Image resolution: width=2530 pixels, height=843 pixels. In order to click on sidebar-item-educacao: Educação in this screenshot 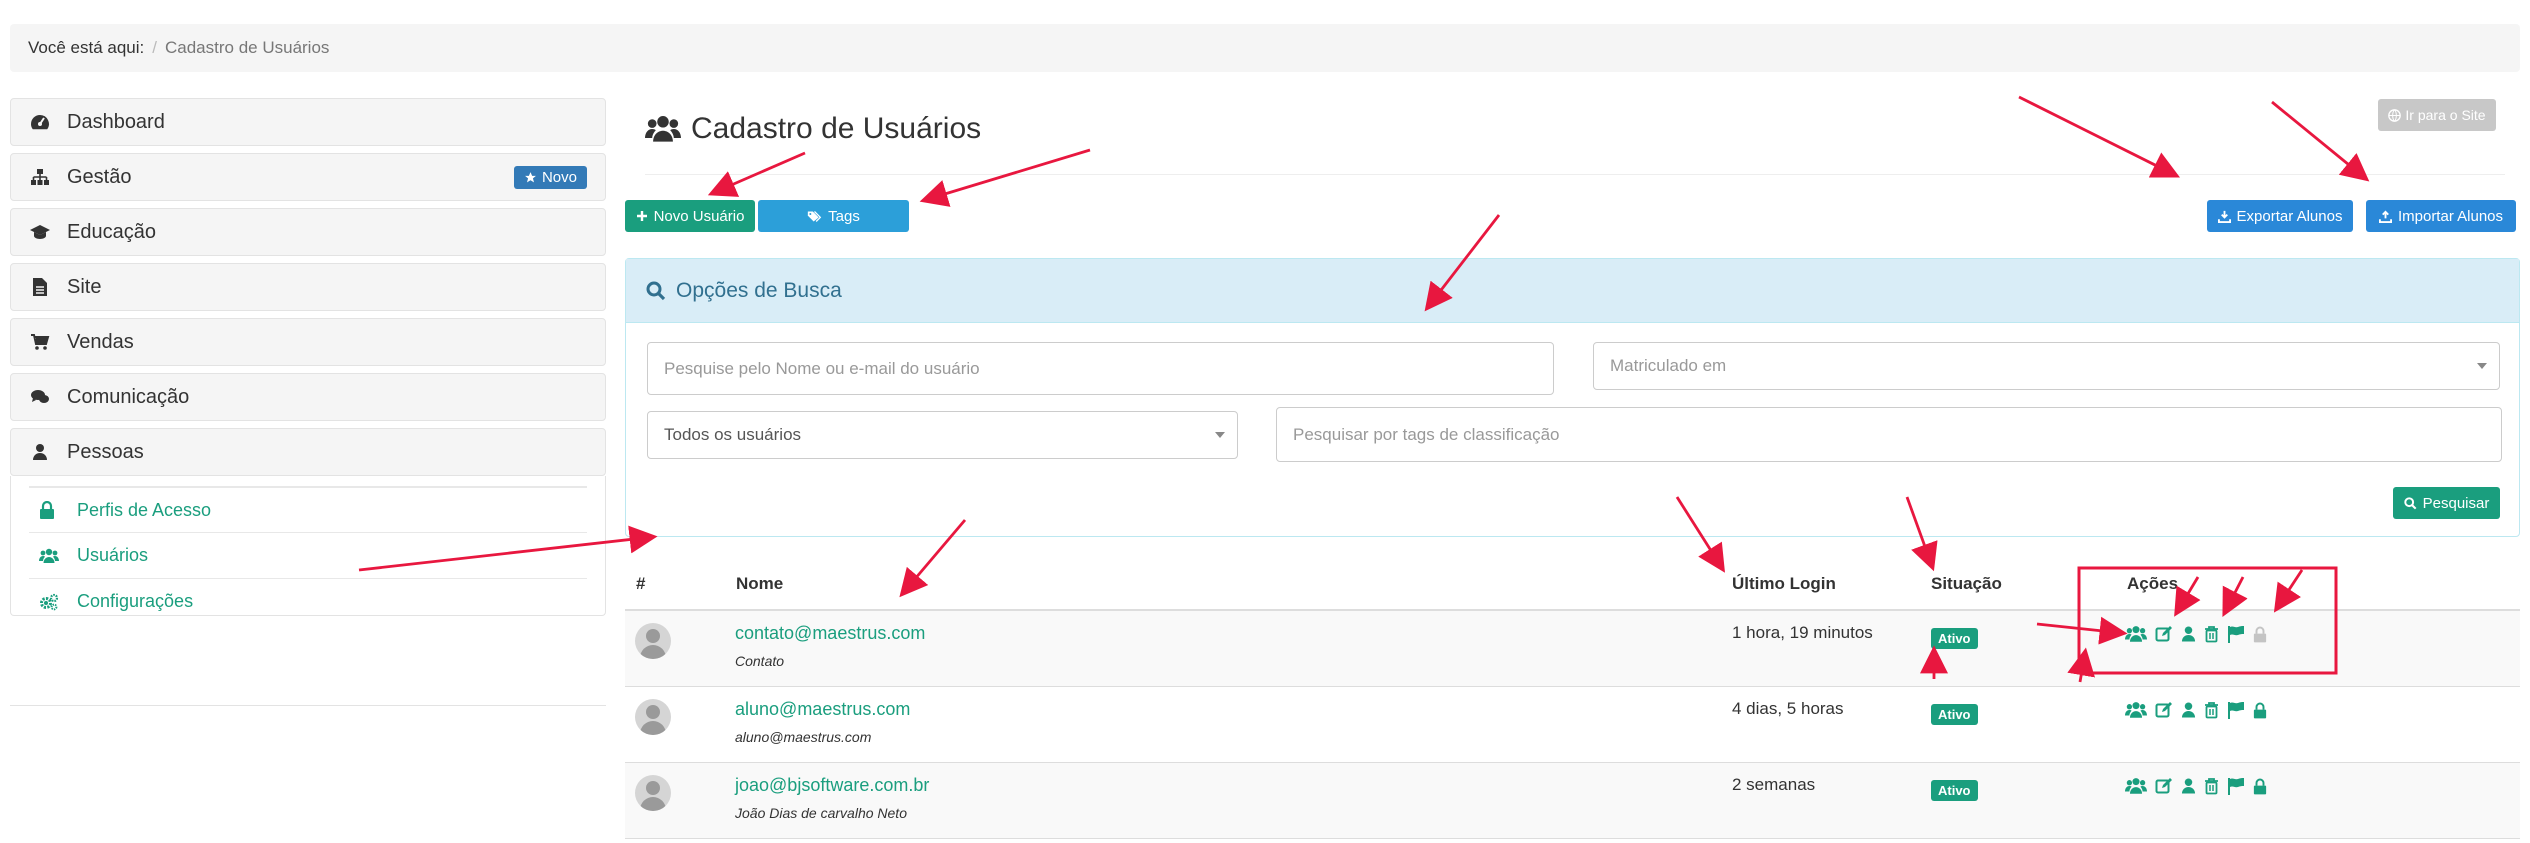, I will do `click(308, 232)`.